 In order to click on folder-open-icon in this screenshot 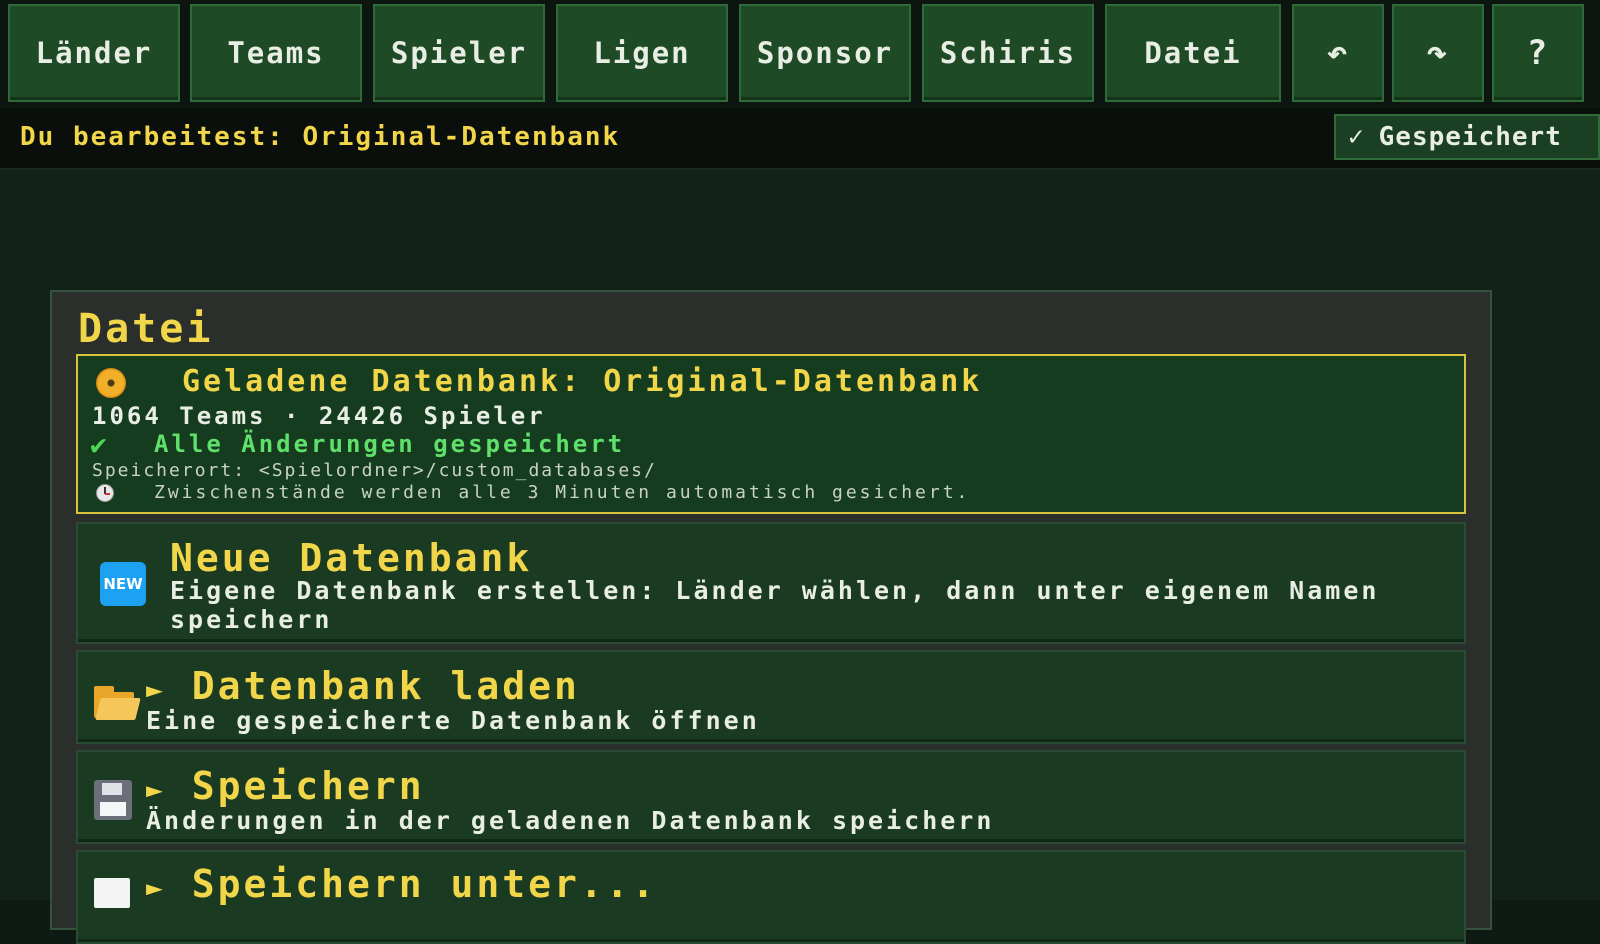, I will do `click(117, 703)`.